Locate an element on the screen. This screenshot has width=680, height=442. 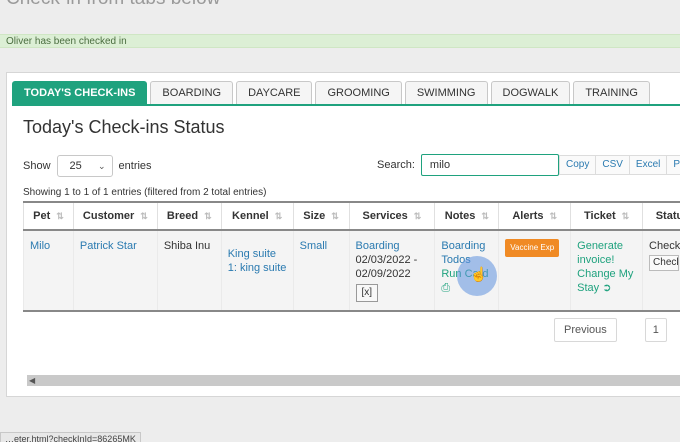
check-button: Check is located at coordinates (664, 263).